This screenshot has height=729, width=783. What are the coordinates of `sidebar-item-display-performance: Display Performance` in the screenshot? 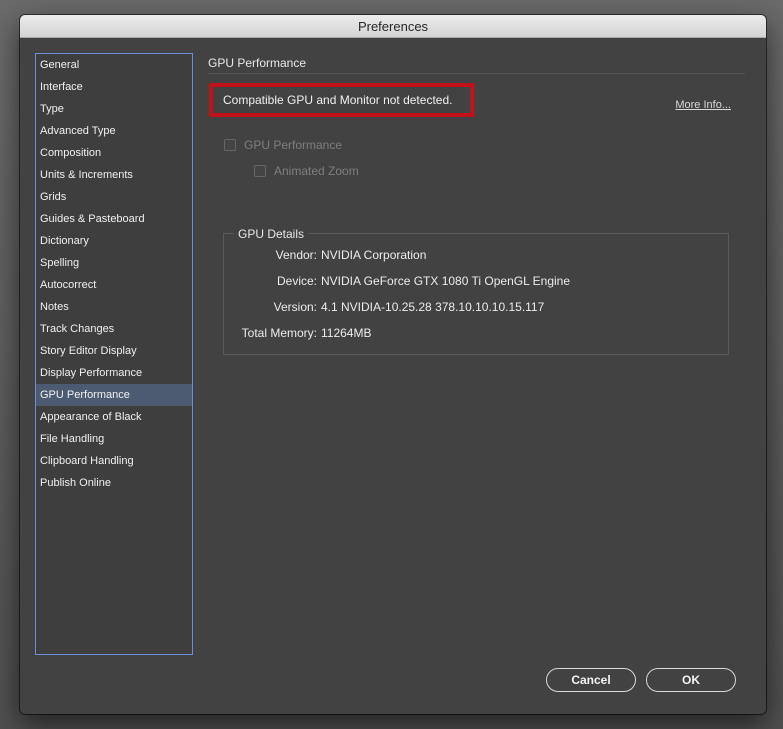 It's located at (114, 373).